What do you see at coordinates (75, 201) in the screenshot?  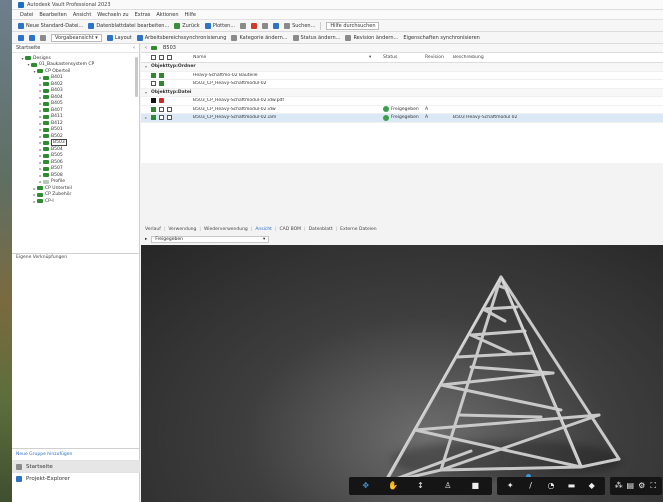 I see `tree-item: ▸ CP-I` at bounding box center [75, 201].